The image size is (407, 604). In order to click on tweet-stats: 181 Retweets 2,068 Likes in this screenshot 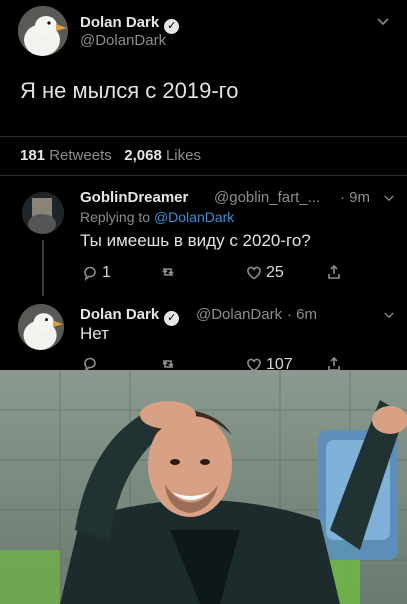, I will do `click(110, 155)`.